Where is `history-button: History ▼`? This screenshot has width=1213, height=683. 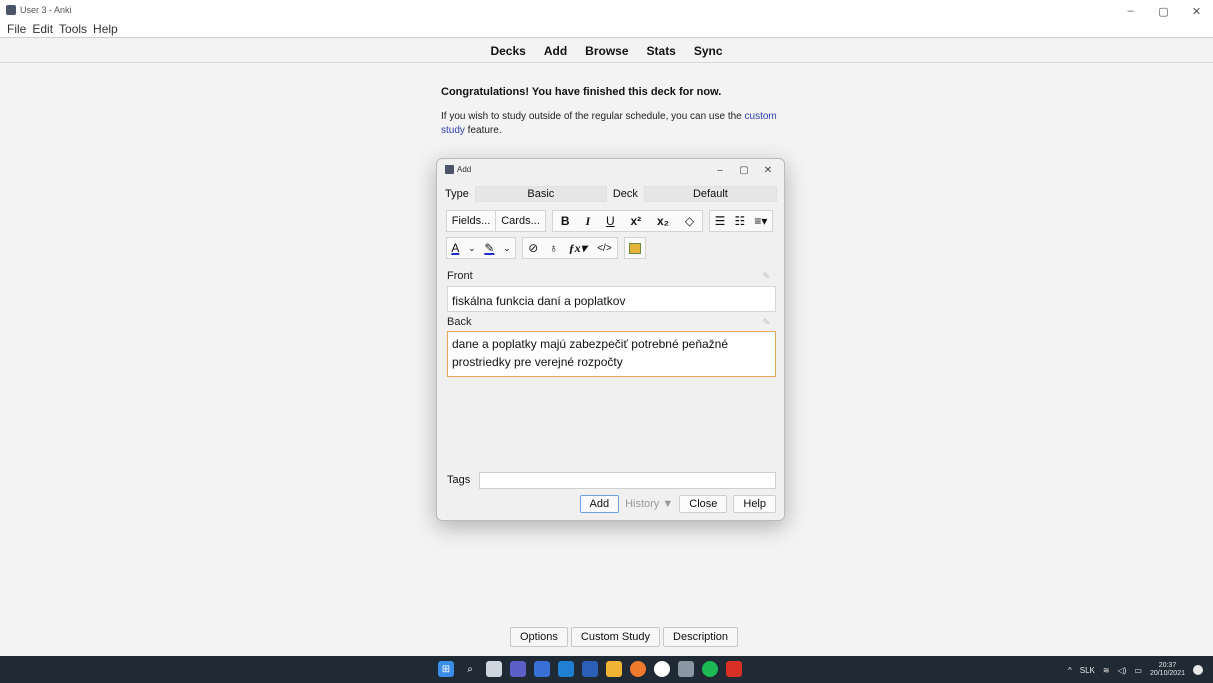 history-button: History ▼ is located at coordinates (649, 504).